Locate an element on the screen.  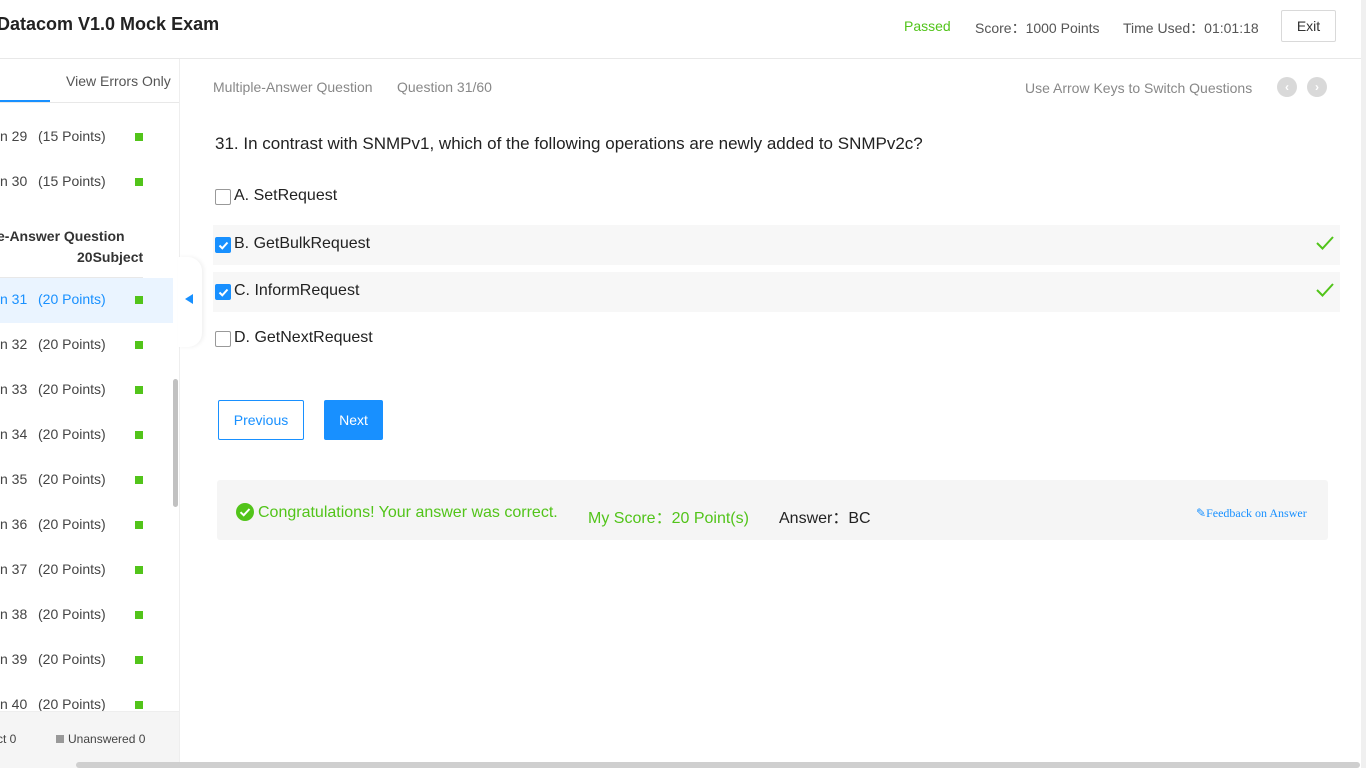
legend-unanswered: Unanswered 0 is located at coordinates (100, 739).